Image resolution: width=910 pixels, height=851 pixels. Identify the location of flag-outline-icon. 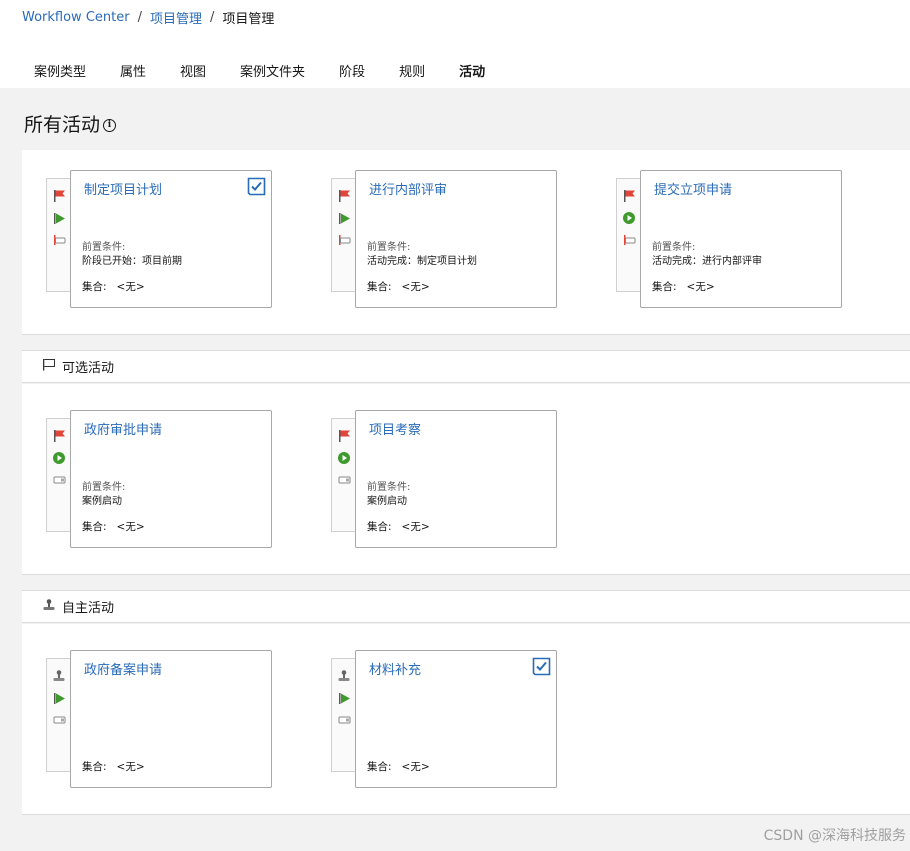
(49, 366).